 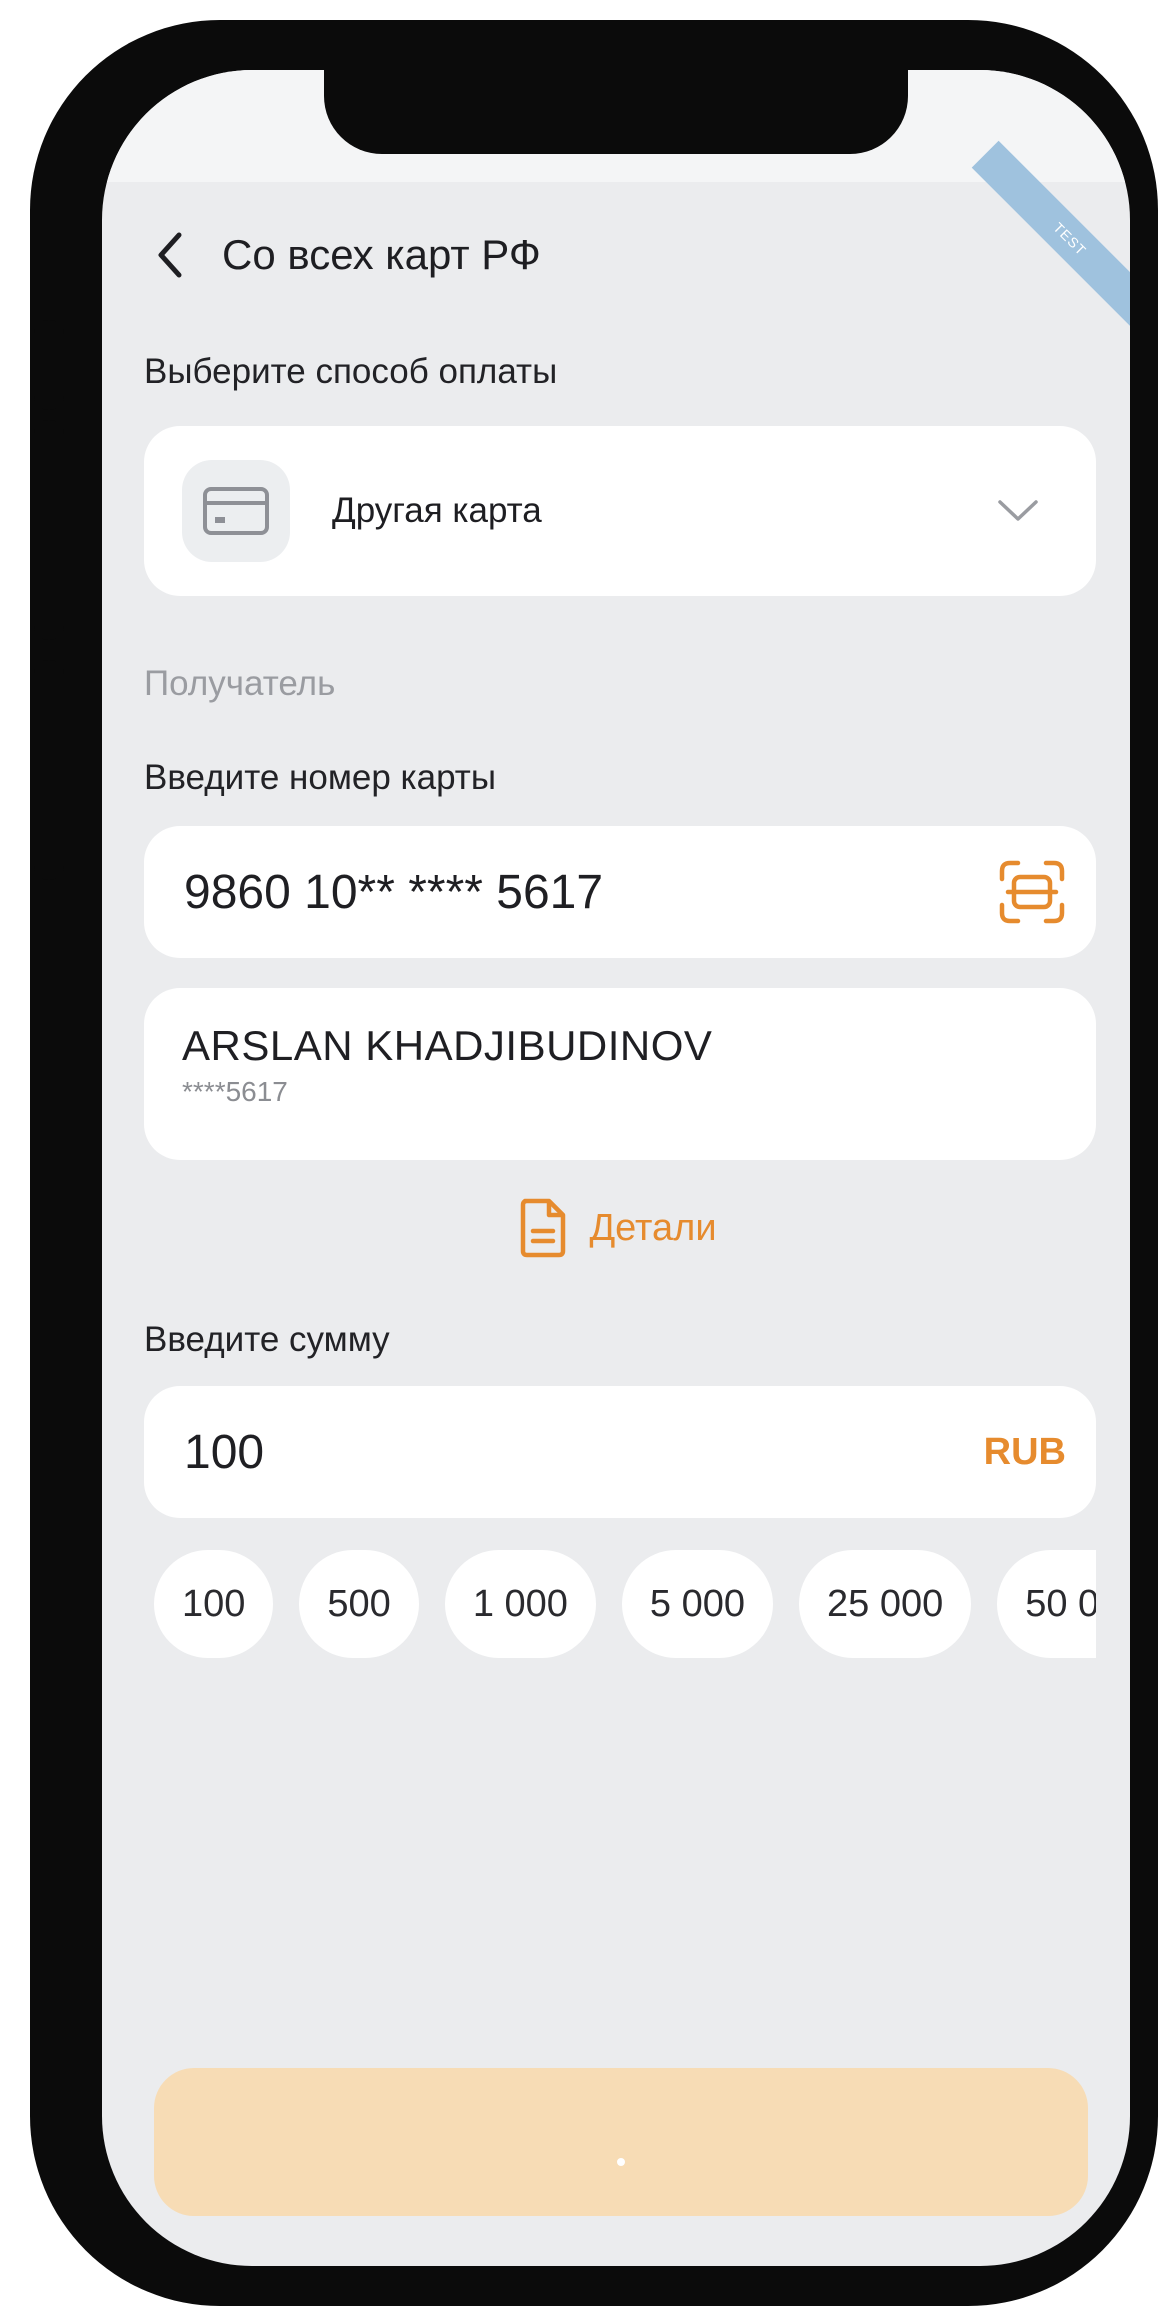 What do you see at coordinates (49, 530) in the screenshot?
I see `volume-up-button` at bounding box center [49, 530].